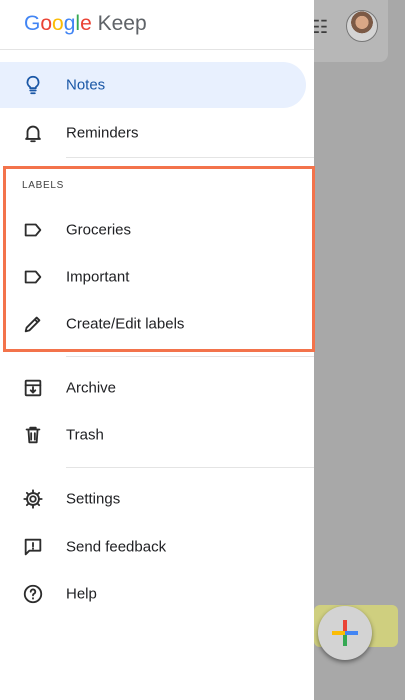 The image size is (405, 700). I want to click on new-note-fab, so click(345, 633).